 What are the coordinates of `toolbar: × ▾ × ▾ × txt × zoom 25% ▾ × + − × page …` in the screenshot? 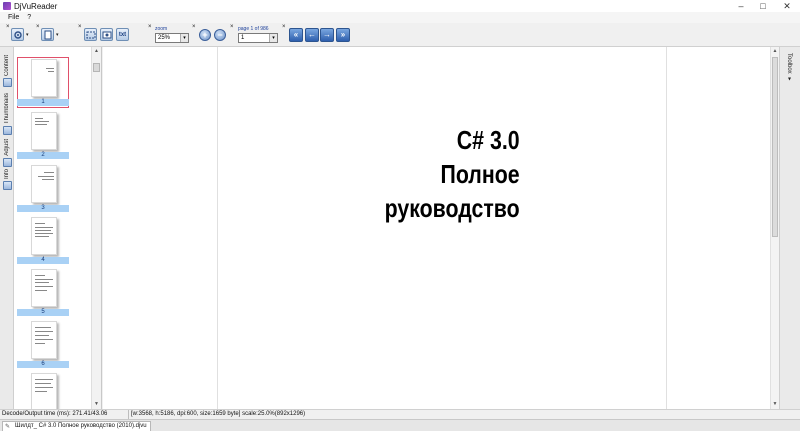 It's located at (400, 35).